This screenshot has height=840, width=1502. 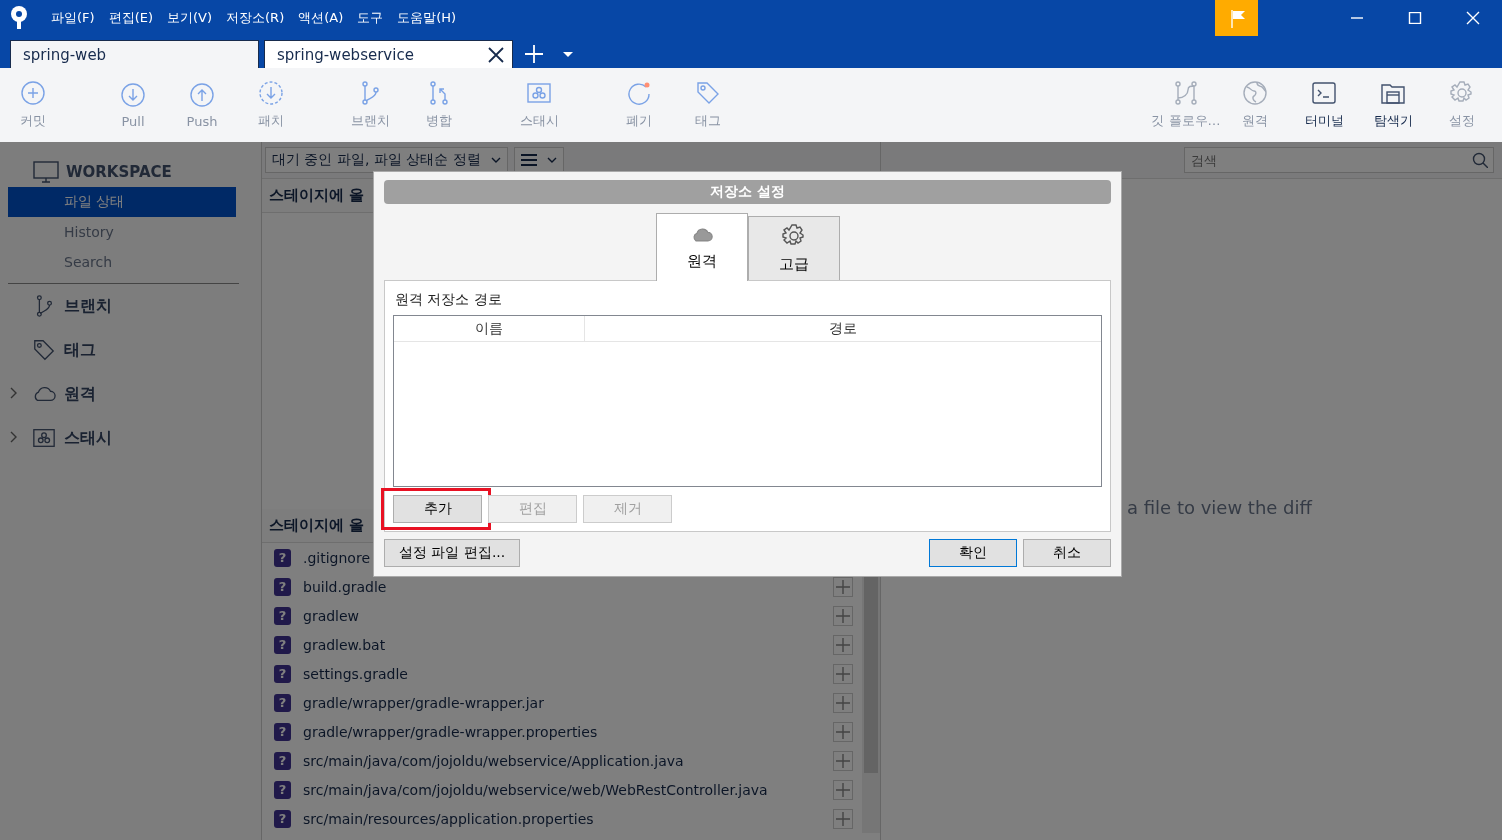 I want to click on dialog-tab: 고급, so click(x=793, y=248).